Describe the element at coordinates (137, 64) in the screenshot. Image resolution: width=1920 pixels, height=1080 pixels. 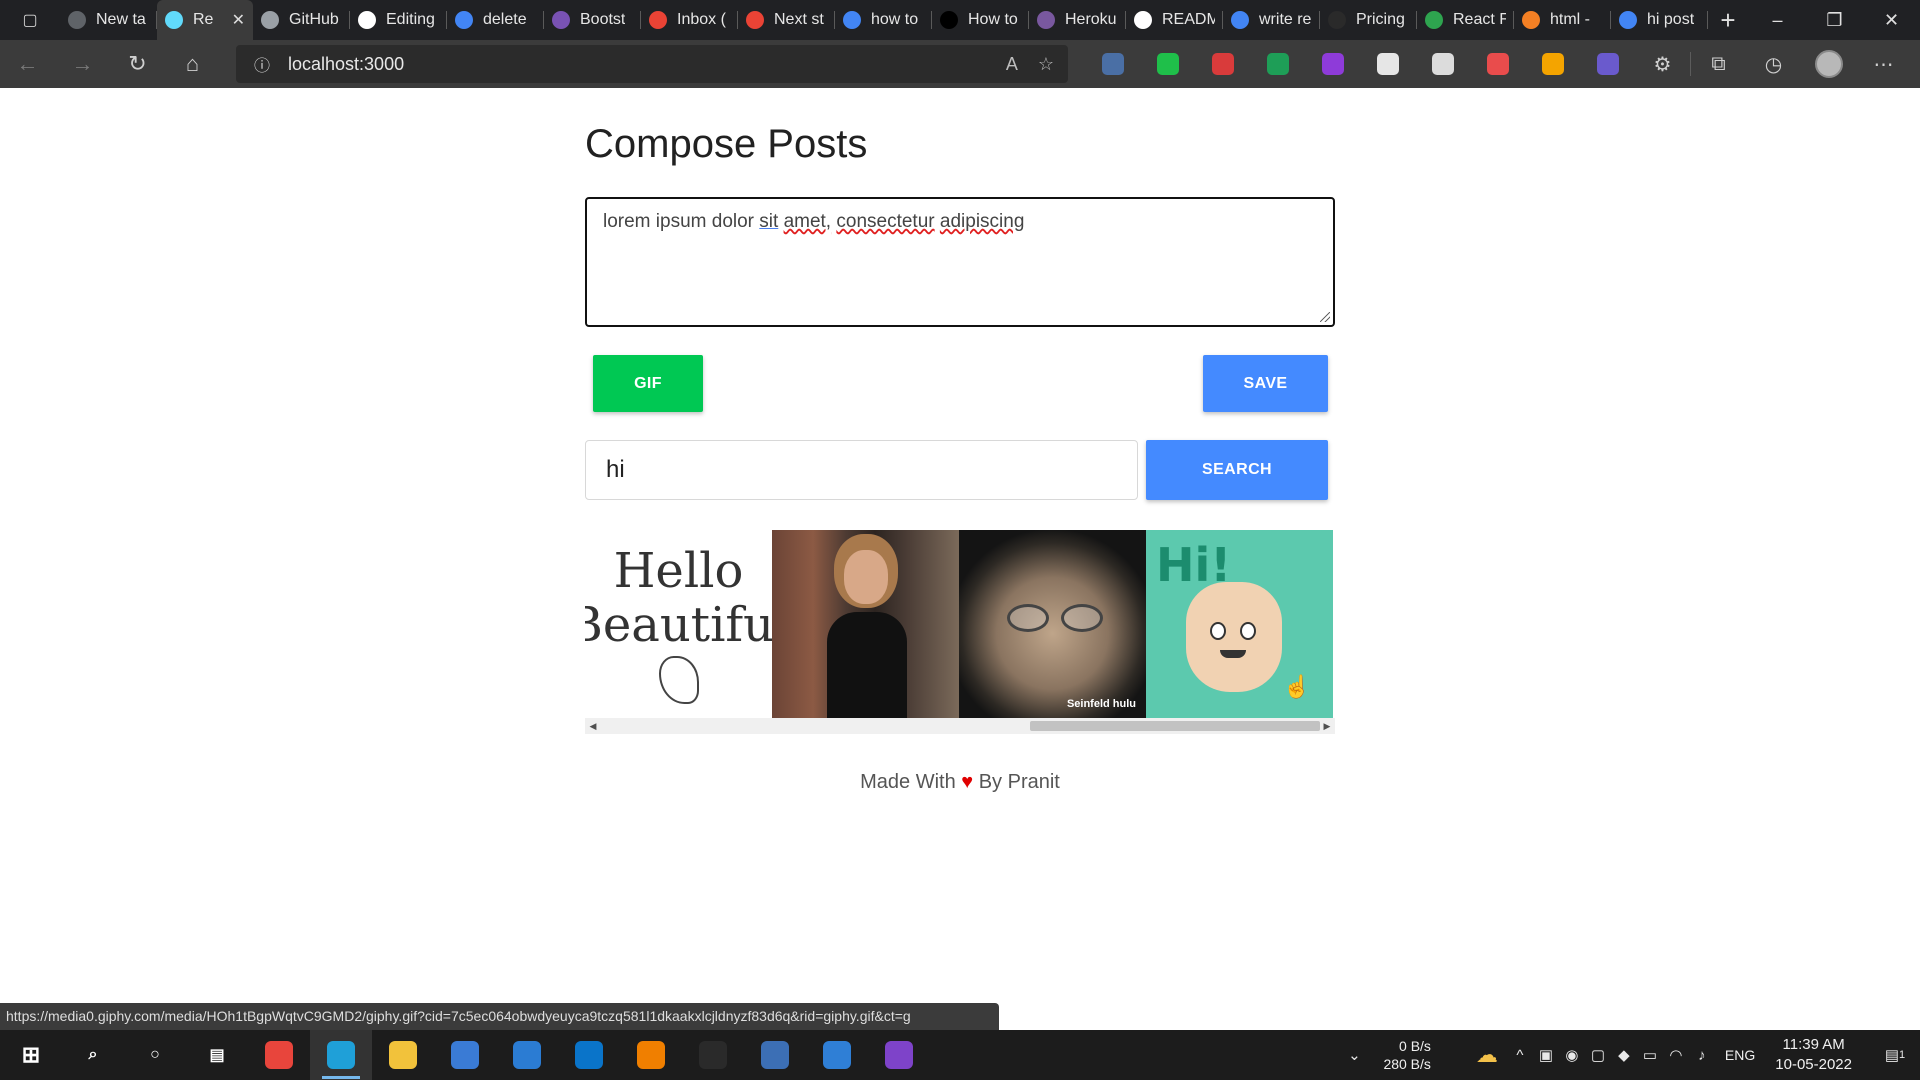
I see `refresh-icon: ↻` at that location.